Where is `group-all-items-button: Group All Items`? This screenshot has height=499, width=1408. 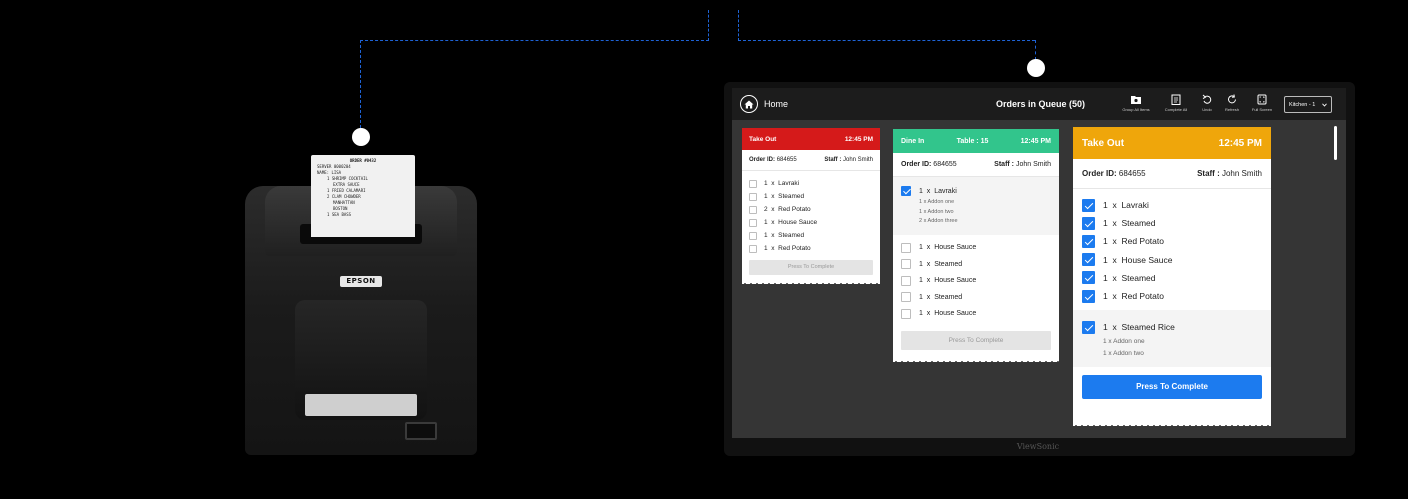
group-all-items-button: Group All Items is located at coordinates (1136, 103).